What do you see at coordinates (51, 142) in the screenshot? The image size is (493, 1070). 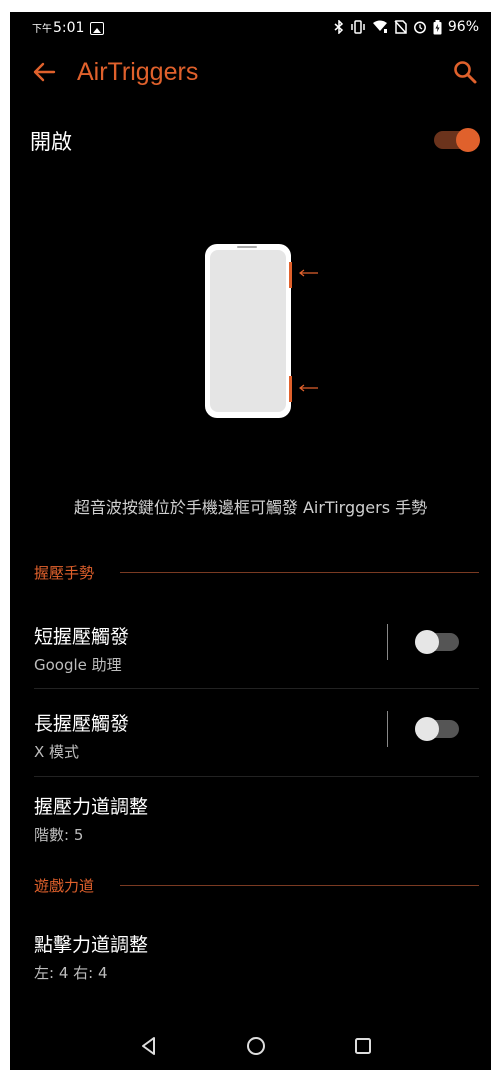 I see `main-switch-label: 開啟` at bounding box center [51, 142].